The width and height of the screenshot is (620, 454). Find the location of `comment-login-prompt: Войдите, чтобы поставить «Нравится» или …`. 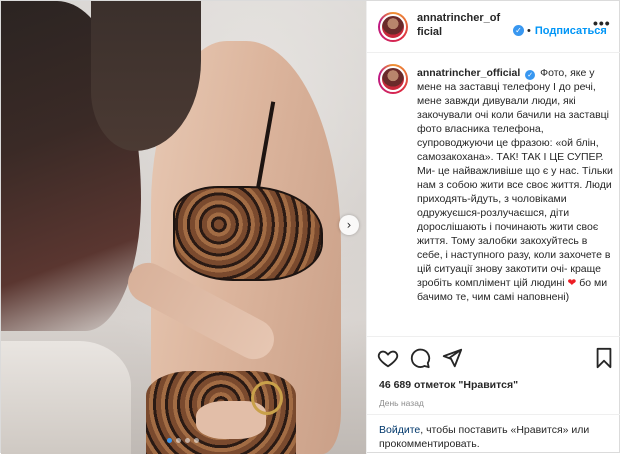

comment-login-prompt: Войдите, чтобы поставить «Нравится» или … is located at coordinates (493, 434).